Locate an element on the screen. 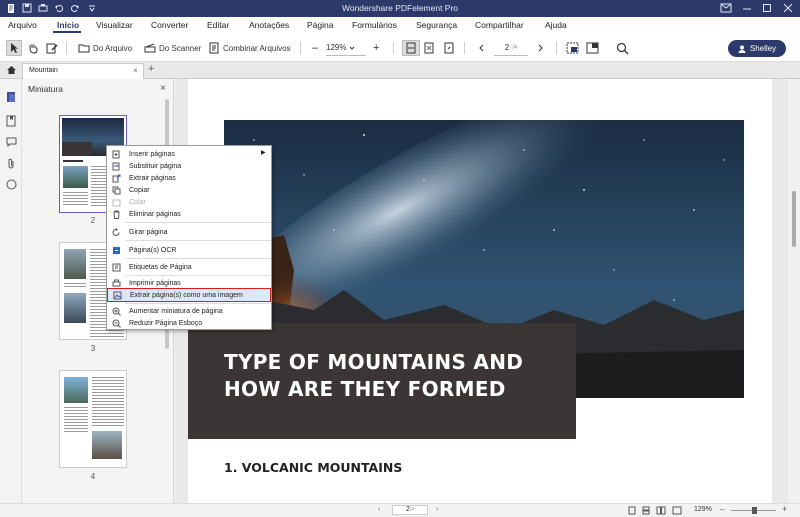 The height and width of the screenshot is (517, 800). menu-item-replace-page: Substituir página is located at coordinates (189, 166).